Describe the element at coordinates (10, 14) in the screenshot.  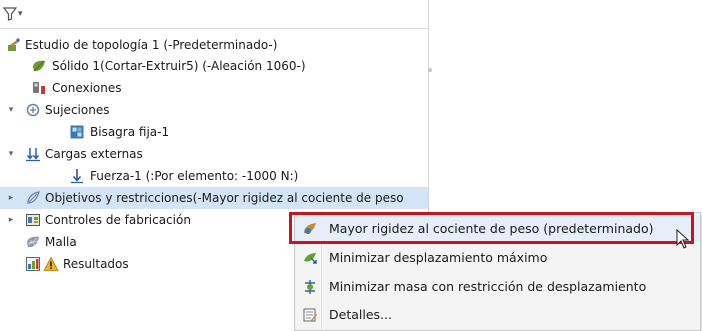
I see `filter-icon` at that location.